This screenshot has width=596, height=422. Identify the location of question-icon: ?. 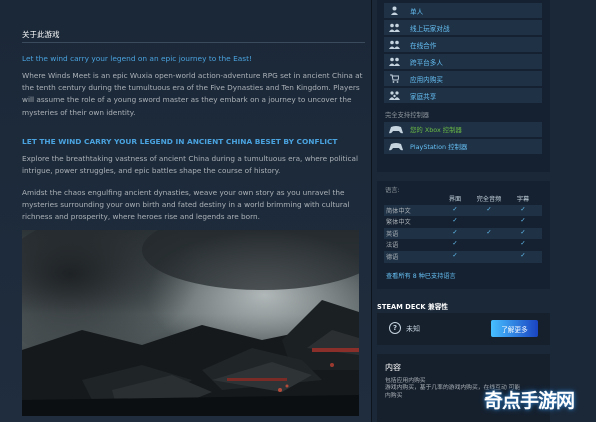
(395, 328).